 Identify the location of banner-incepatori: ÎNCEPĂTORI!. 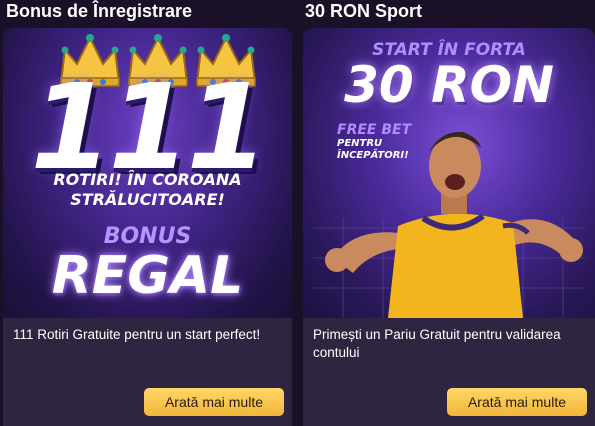
(373, 155).